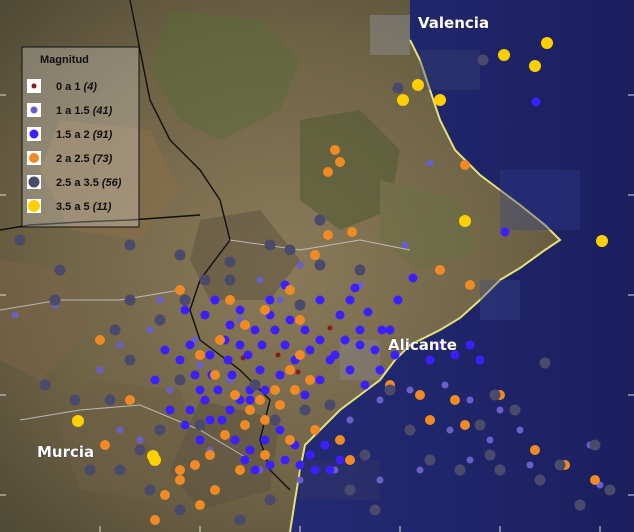  I want to click on legend-label: 1 a 1.5 (41), so click(84, 111).